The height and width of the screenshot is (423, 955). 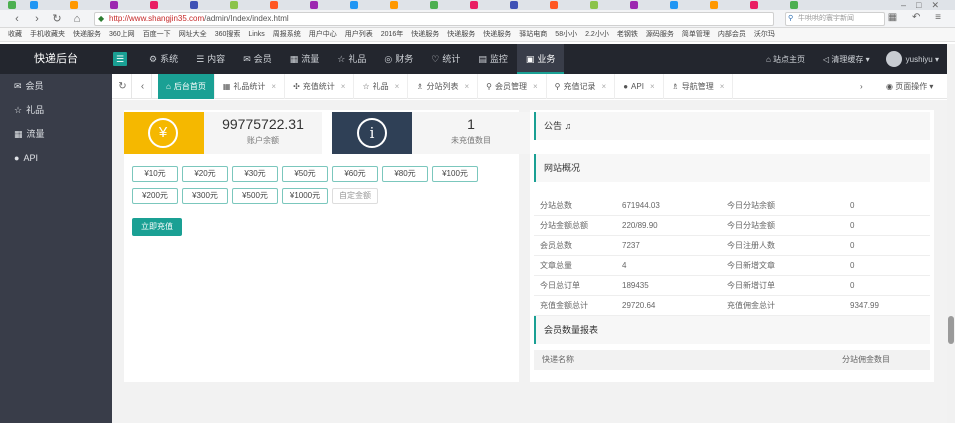 I want to click on amount-option: ¥20元, so click(x=205, y=174).